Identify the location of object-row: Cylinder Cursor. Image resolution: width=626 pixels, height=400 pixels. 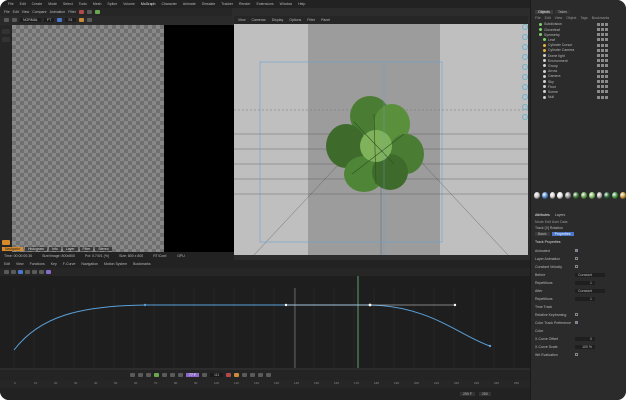
(582, 45).